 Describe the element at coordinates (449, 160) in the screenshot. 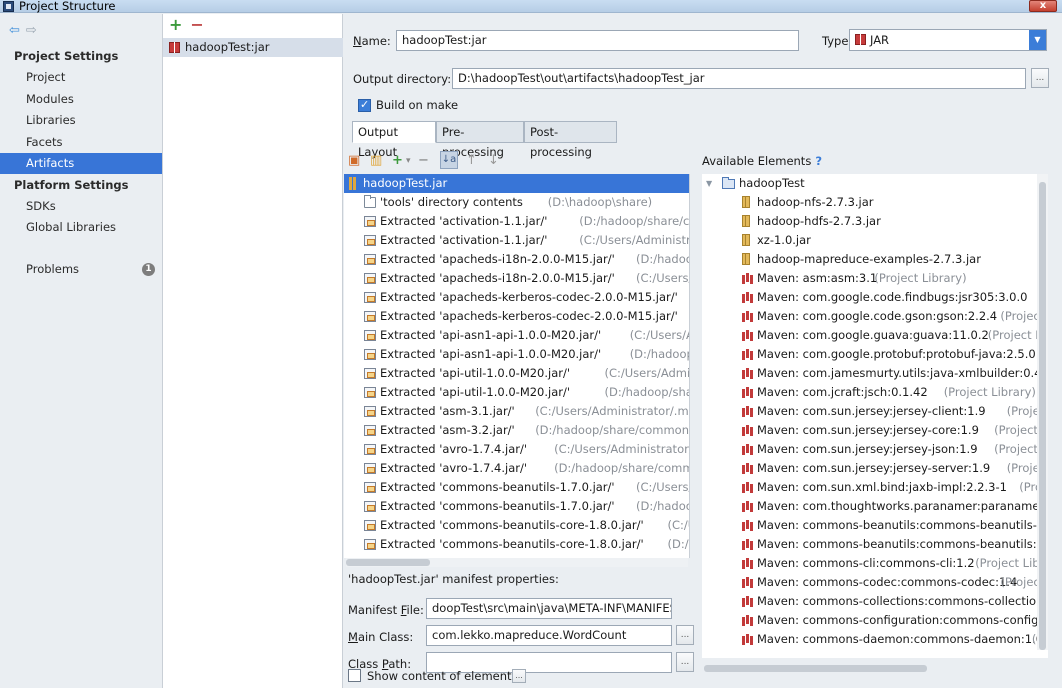

I see `sort-elements-icon: ↓a` at that location.